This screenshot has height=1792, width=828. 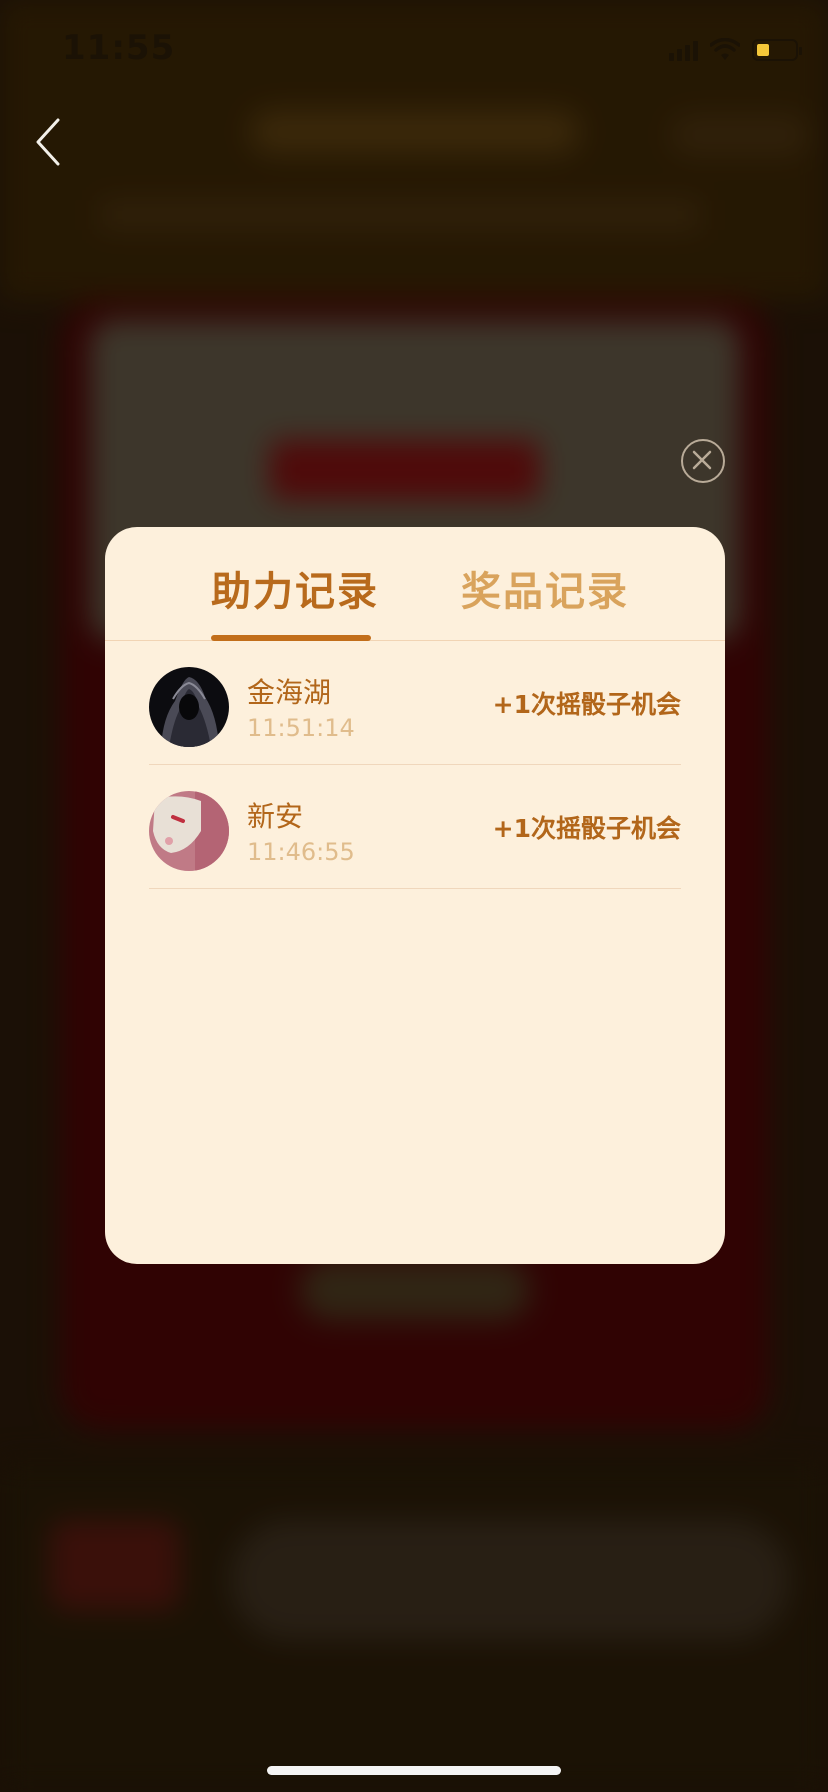 I want to click on chevron-left-icon, so click(x=48, y=142).